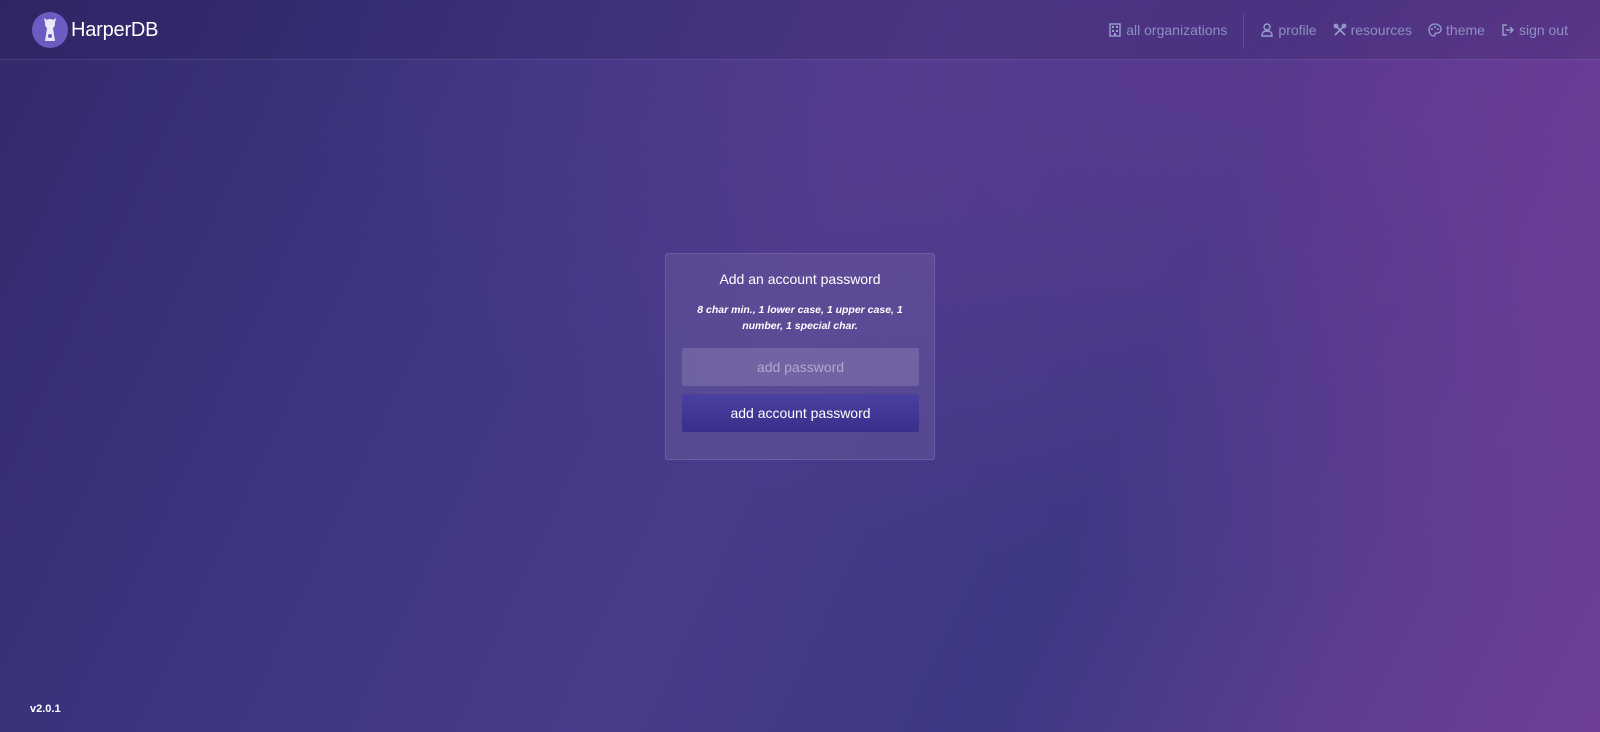 This screenshot has height=732, width=1600. What do you see at coordinates (1465, 30) in the screenshot?
I see `nav-theme-label: theme` at bounding box center [1465, 30].